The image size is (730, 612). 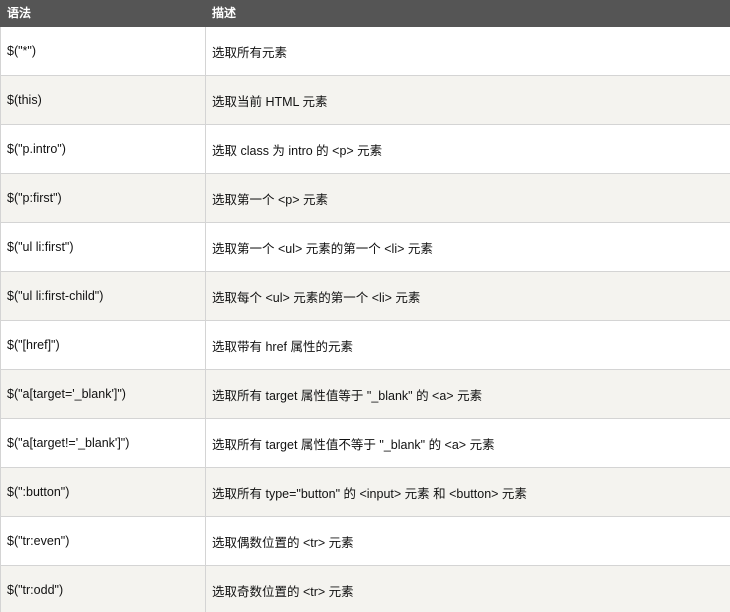 I want to click on table-row: $("*") 选取所有元素, so click(x=365, y=51).